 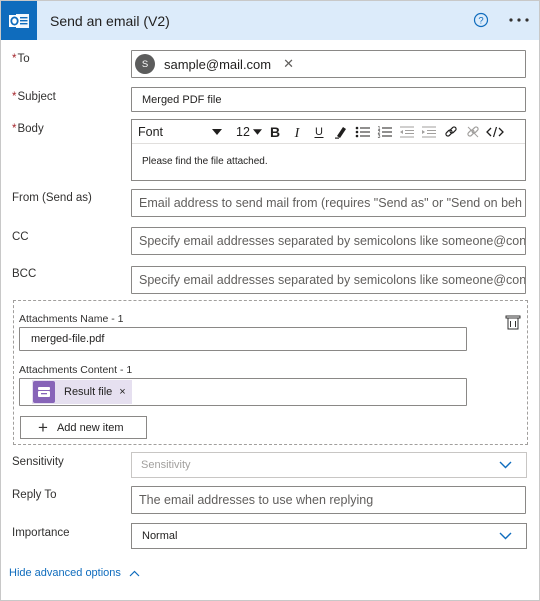 I want to click on bulleted-list-icon, so click(x=363, y=132).